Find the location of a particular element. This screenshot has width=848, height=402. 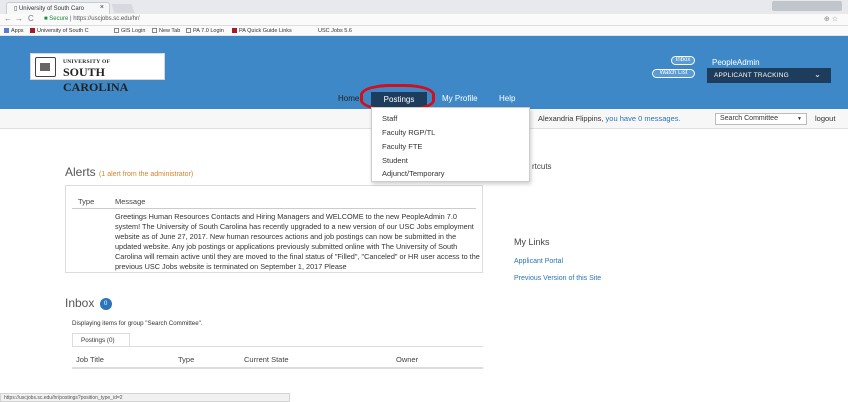

alerts-heading: Alerts (1 alert from the administrator) is located at coordinates (129, 172).